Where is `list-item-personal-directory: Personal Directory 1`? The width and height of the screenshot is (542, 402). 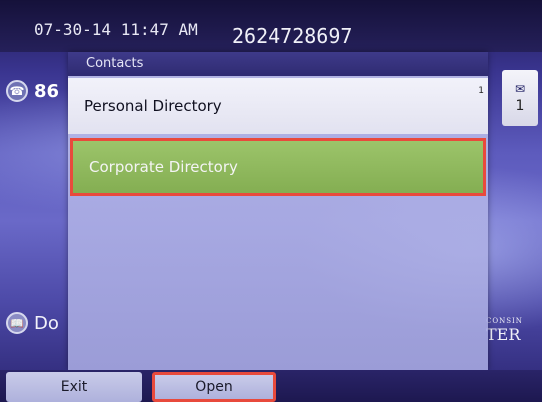
list-item-personal-directory: Personal Directory 1 is located at coordinates (278, 106).